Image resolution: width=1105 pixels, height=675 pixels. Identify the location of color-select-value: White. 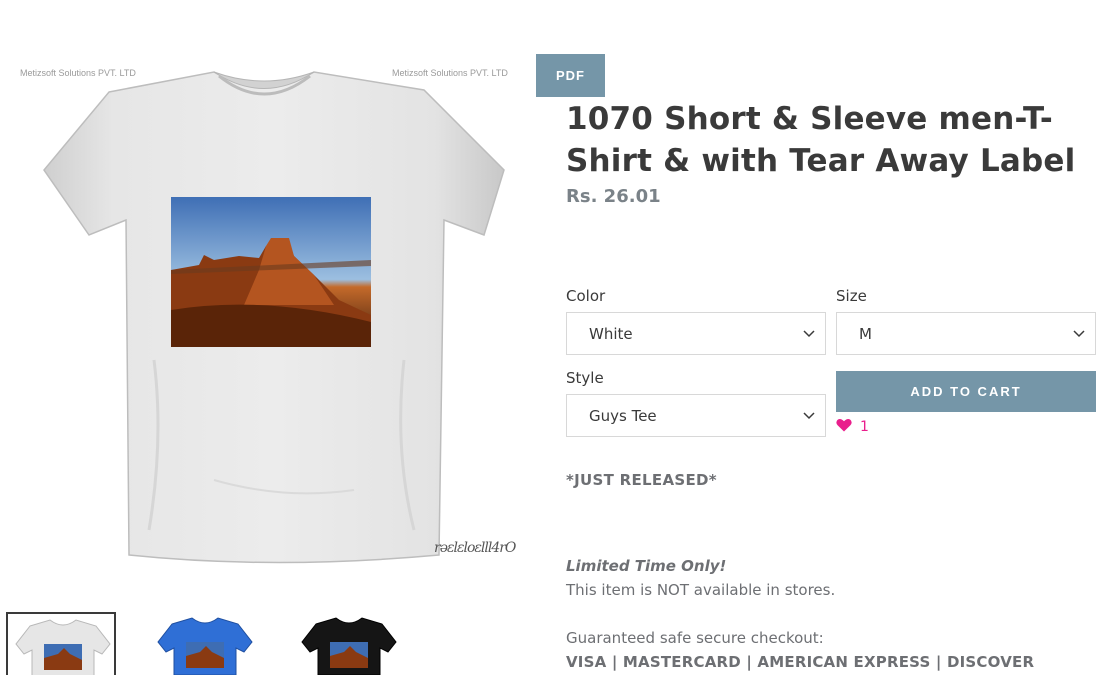
(611, 333).